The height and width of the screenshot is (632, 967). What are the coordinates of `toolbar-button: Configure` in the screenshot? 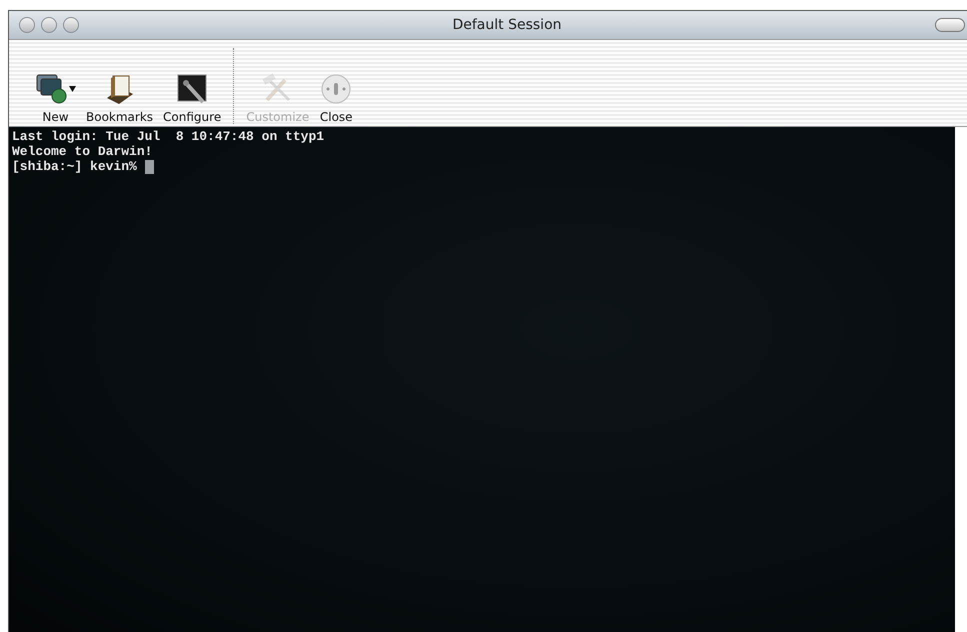 It's located at (192, 98).